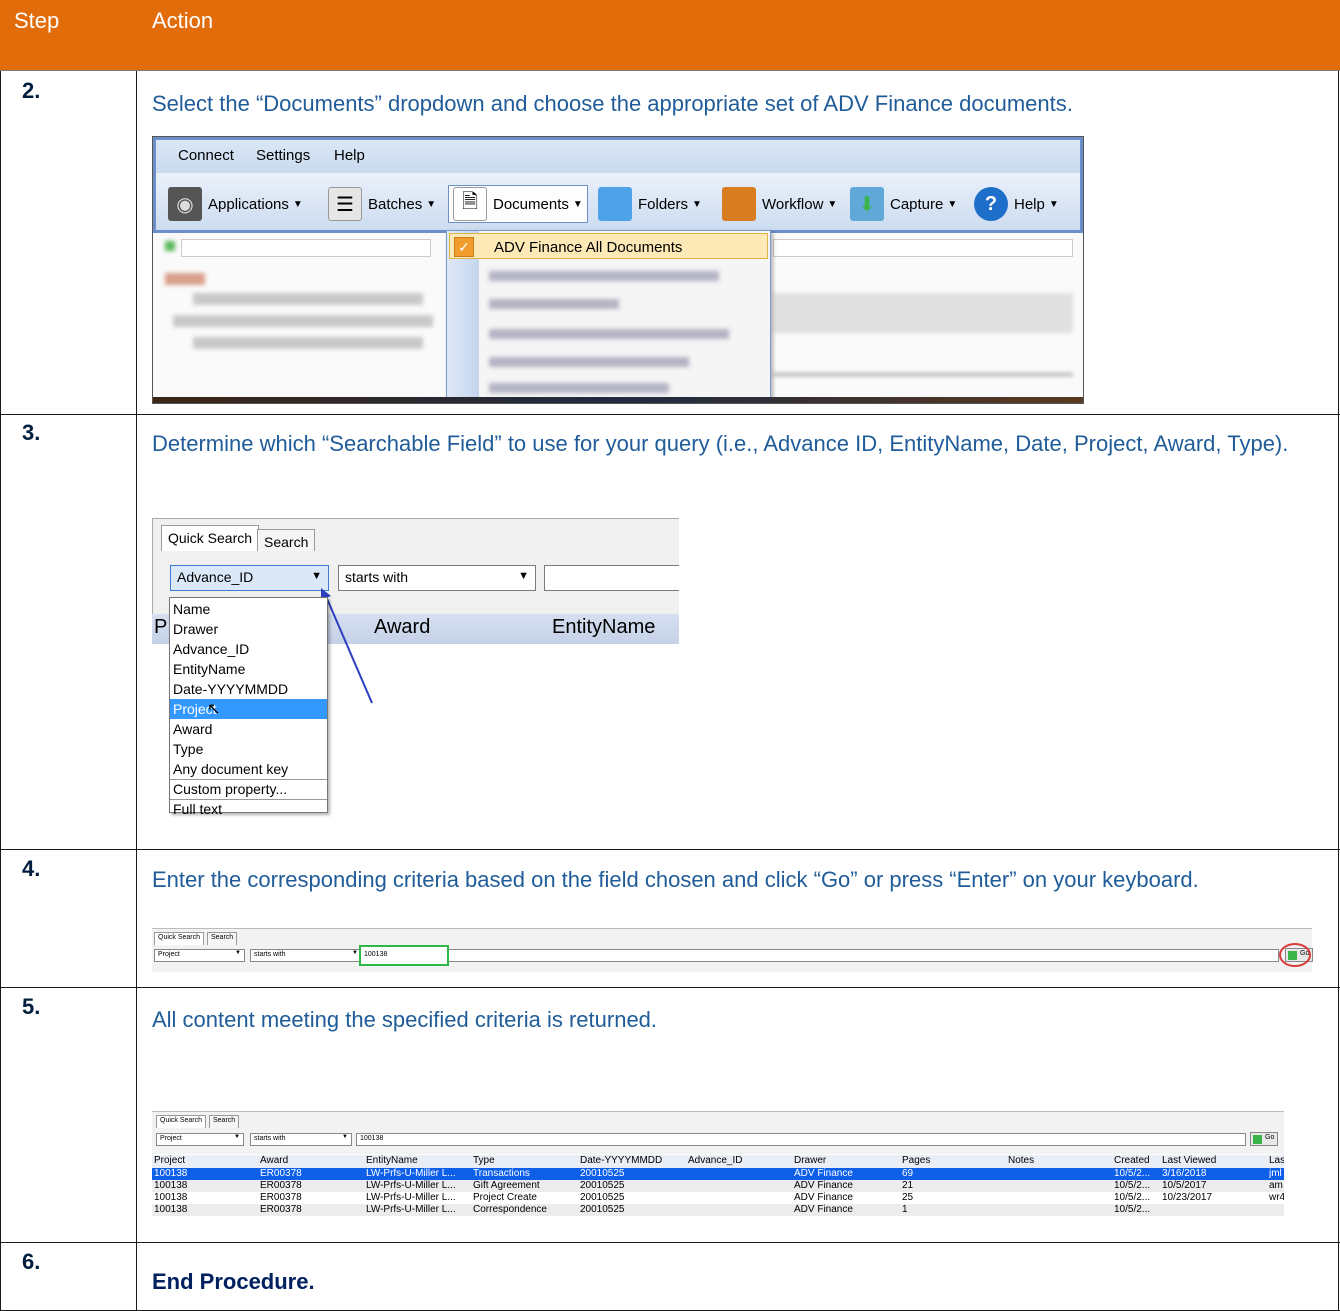 The height and width of the screenshot is (1311, 1340). Describe the element at coordinates (214, 709) in the screenshot. I see `mouse-cursor-icon: ↖` at that location.